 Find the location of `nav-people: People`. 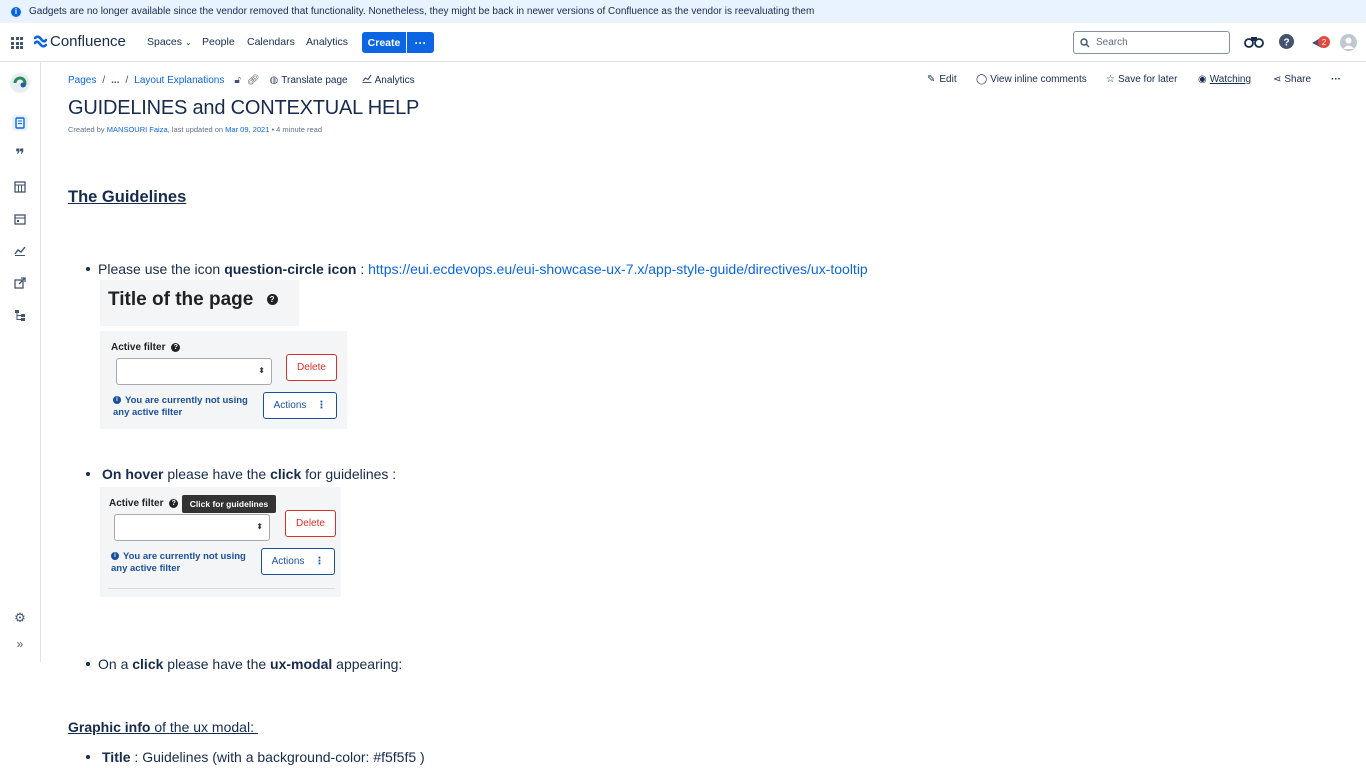

nav-people: People is located at coordinates (218, 42).